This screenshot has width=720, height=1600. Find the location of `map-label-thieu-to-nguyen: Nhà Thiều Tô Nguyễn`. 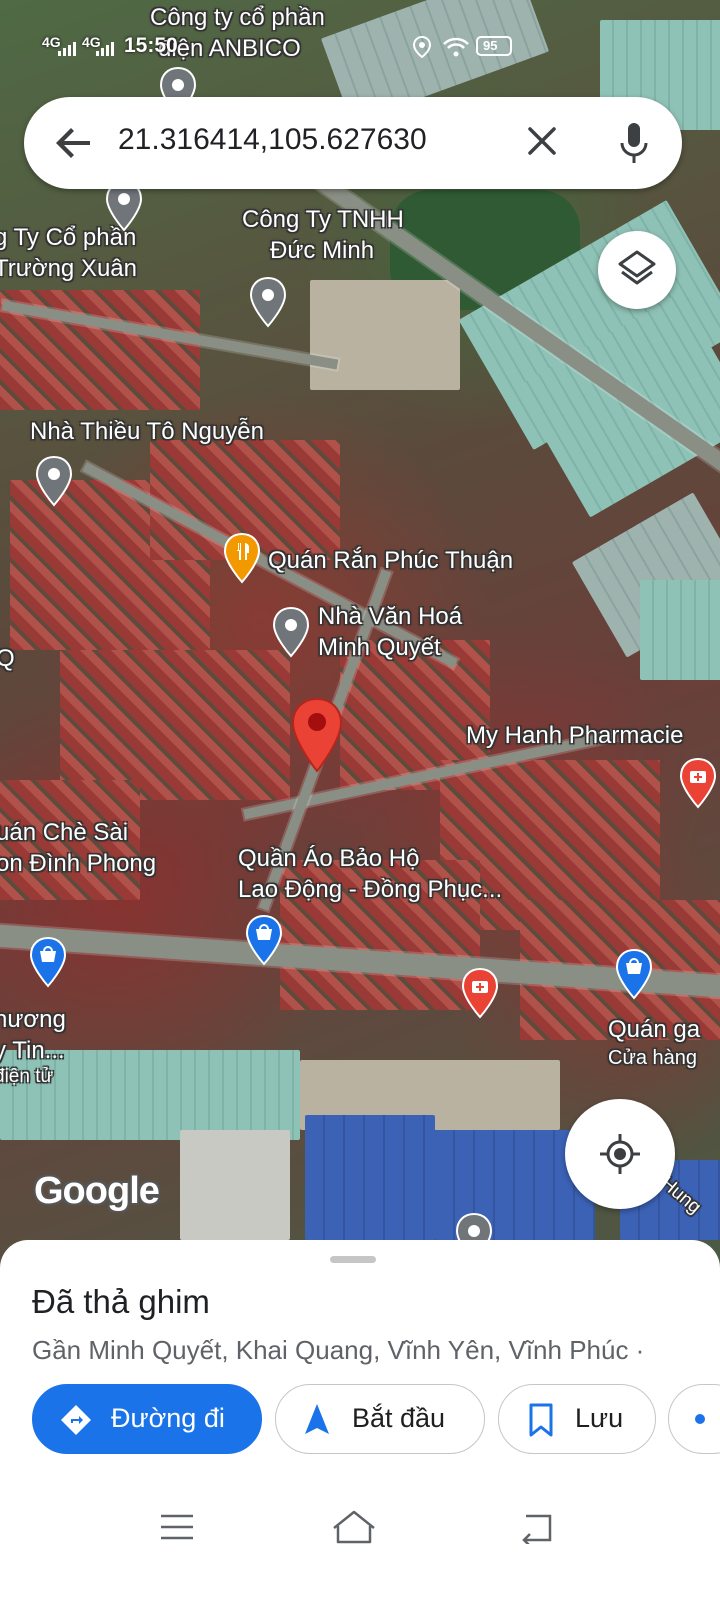

map-label-thieu-to-nguyen: Nhà Thiều Tô Nguyễn is located at coordinates (147, 431).